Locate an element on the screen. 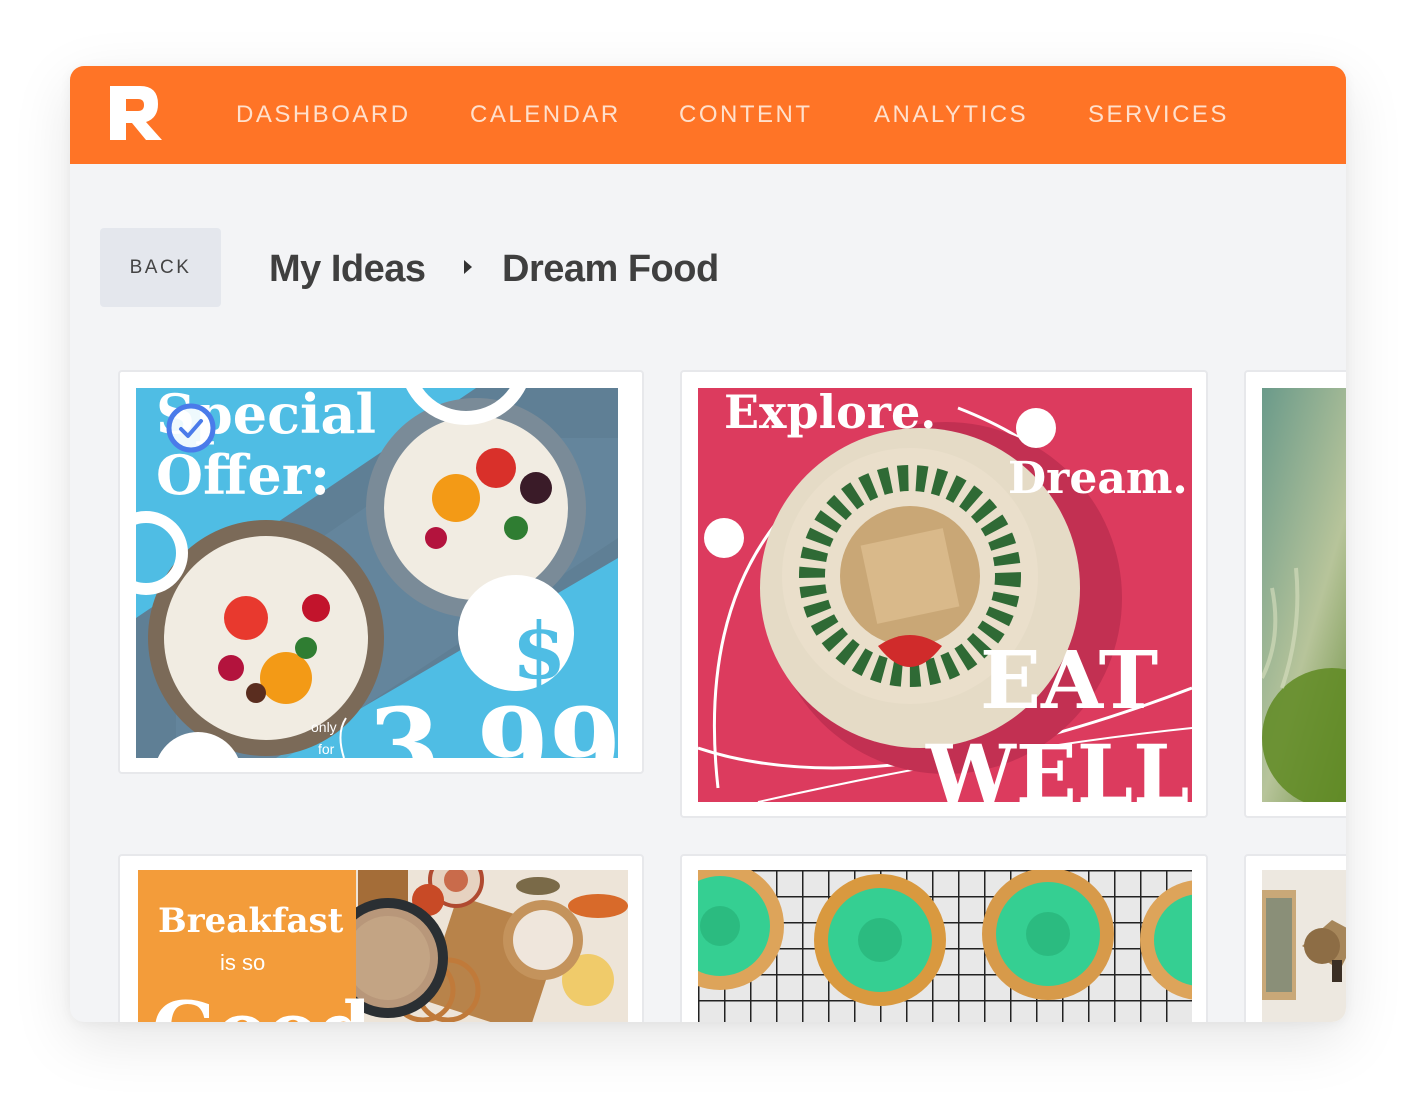  explore-headline-1: Explore. is located at coordinates (830, 413).